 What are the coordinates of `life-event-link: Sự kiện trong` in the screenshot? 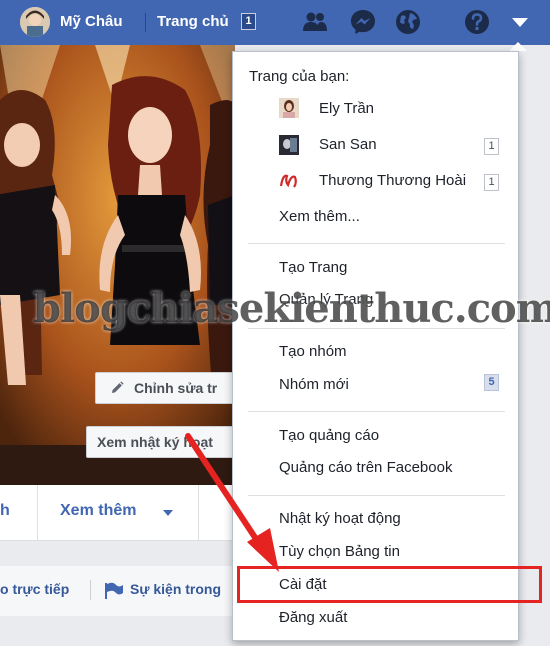 It's located at (175, 589).